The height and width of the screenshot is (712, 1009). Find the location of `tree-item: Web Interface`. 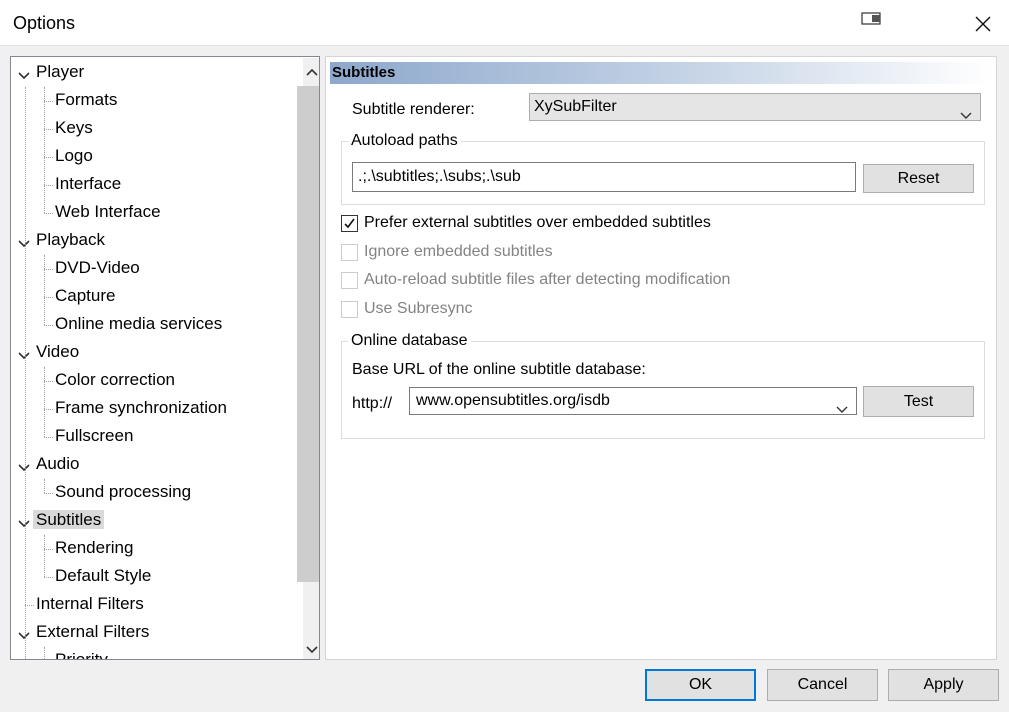

tree-item: Web Interface is located at coordinates (108, 212).